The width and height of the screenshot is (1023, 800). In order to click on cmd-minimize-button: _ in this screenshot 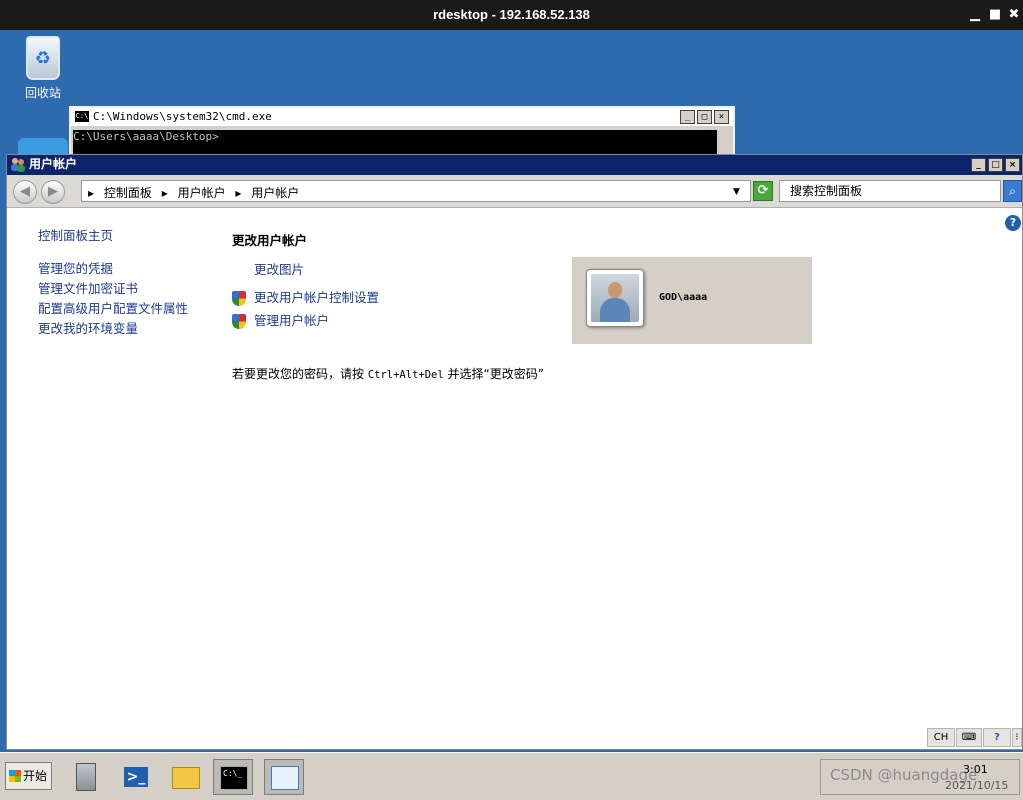, I will do `click(687, 117)`.